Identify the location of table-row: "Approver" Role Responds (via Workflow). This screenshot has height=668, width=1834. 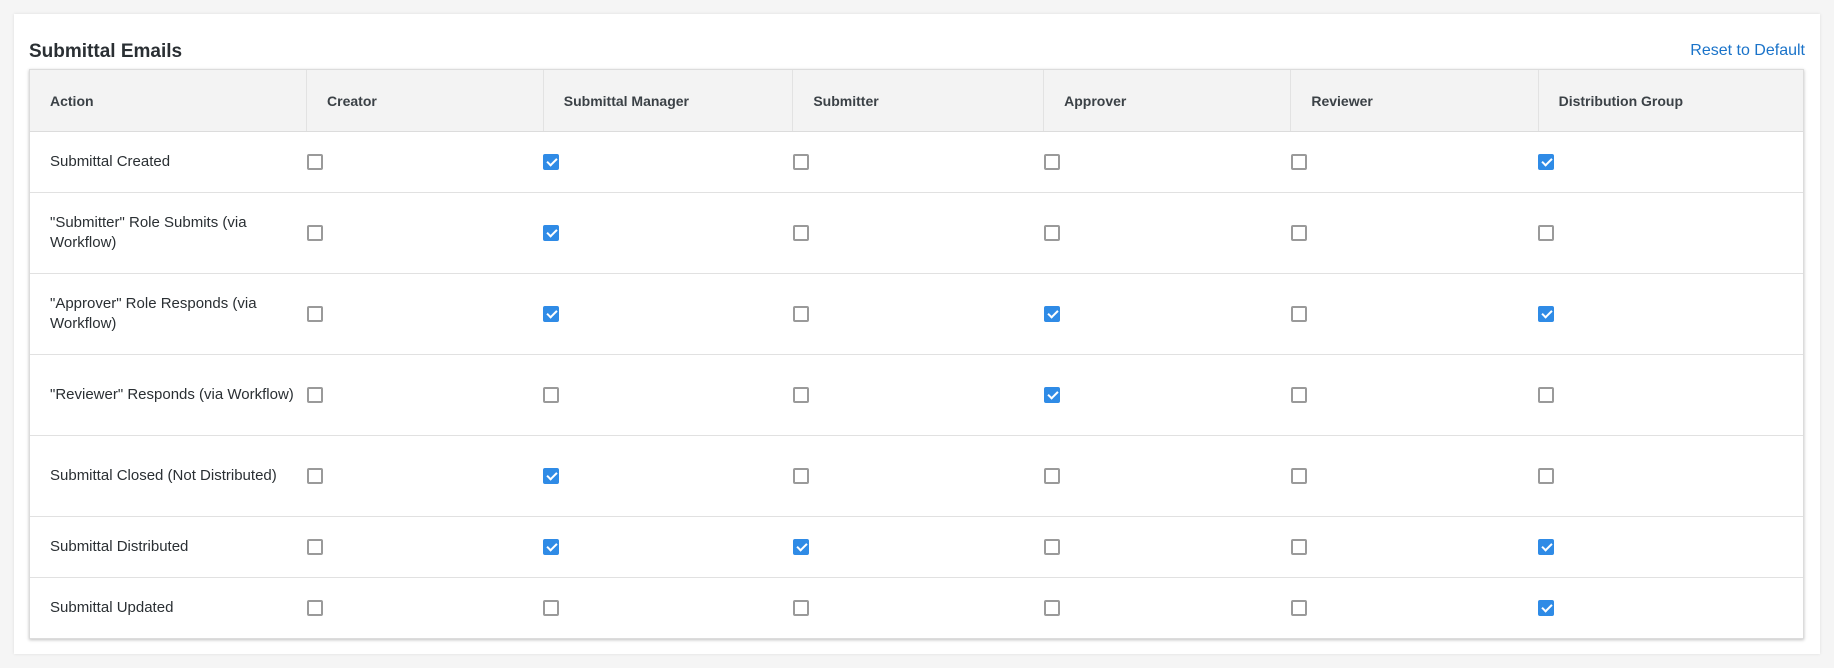
(916, 314).